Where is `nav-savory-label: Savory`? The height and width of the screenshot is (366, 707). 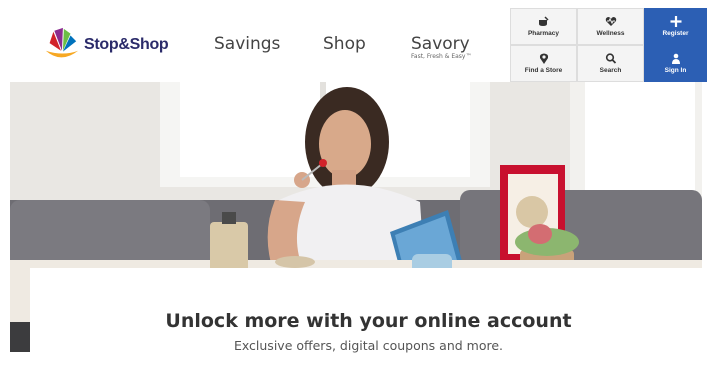 nav-savory-label: Savory is located at coordinates (440, 44).